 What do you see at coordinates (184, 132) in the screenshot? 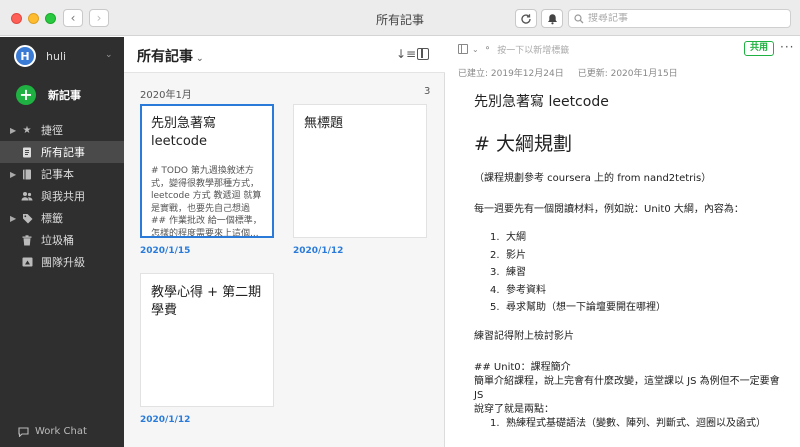
I see `note-card-title: 先別急著寫 leetcode` at bounding box center [184, 132].